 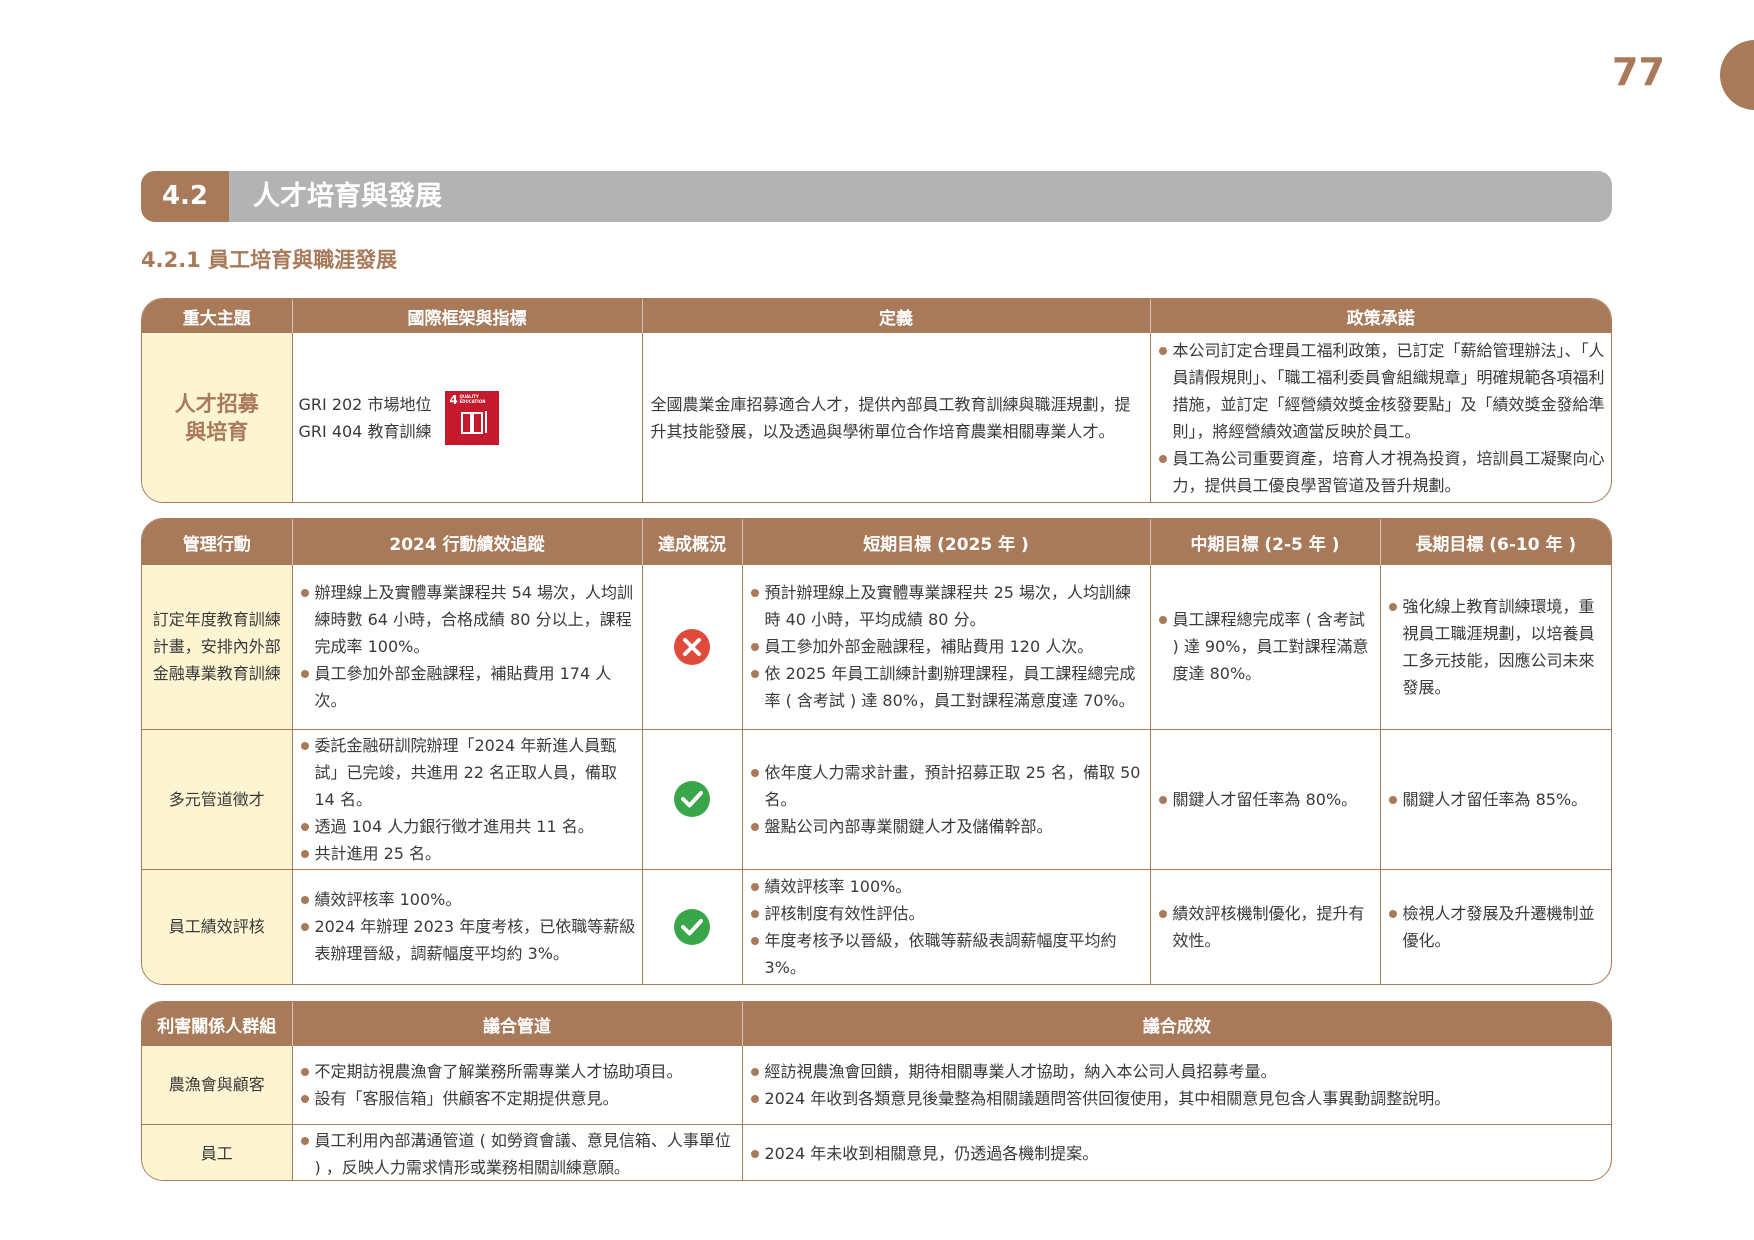 What do you see at coordinates (347, 196) in the screenshot?
I see `section-title: 人才培育與發展` at bounding box center [347, 196].